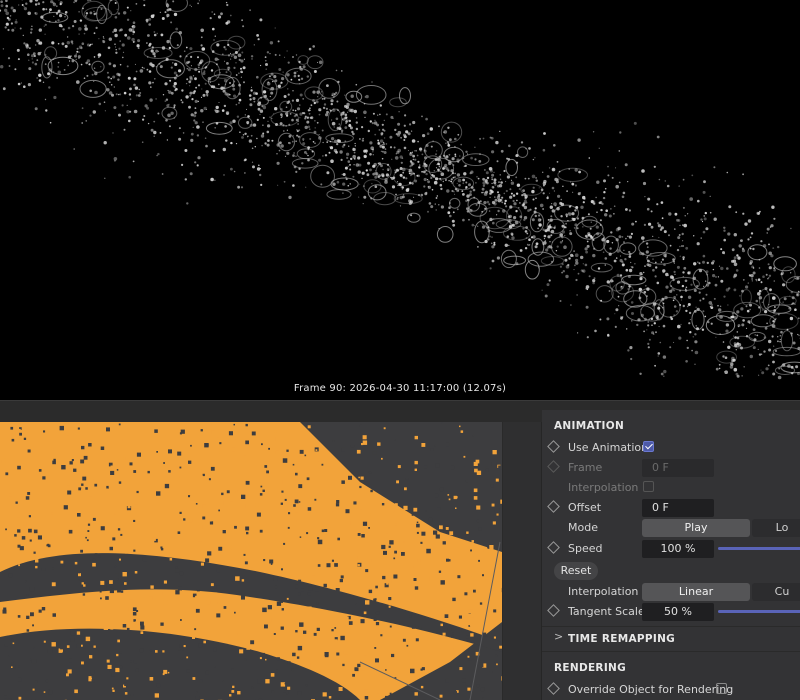 The image size is (800, 700). I want to click on mode-label: Mode, so click(583, 527).